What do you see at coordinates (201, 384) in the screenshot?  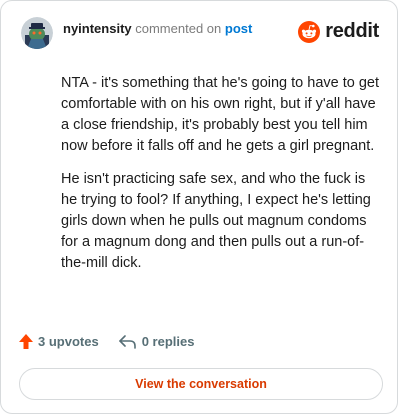 I see `view-conversation-button: View the conversation` at bounding box center [201, 384].